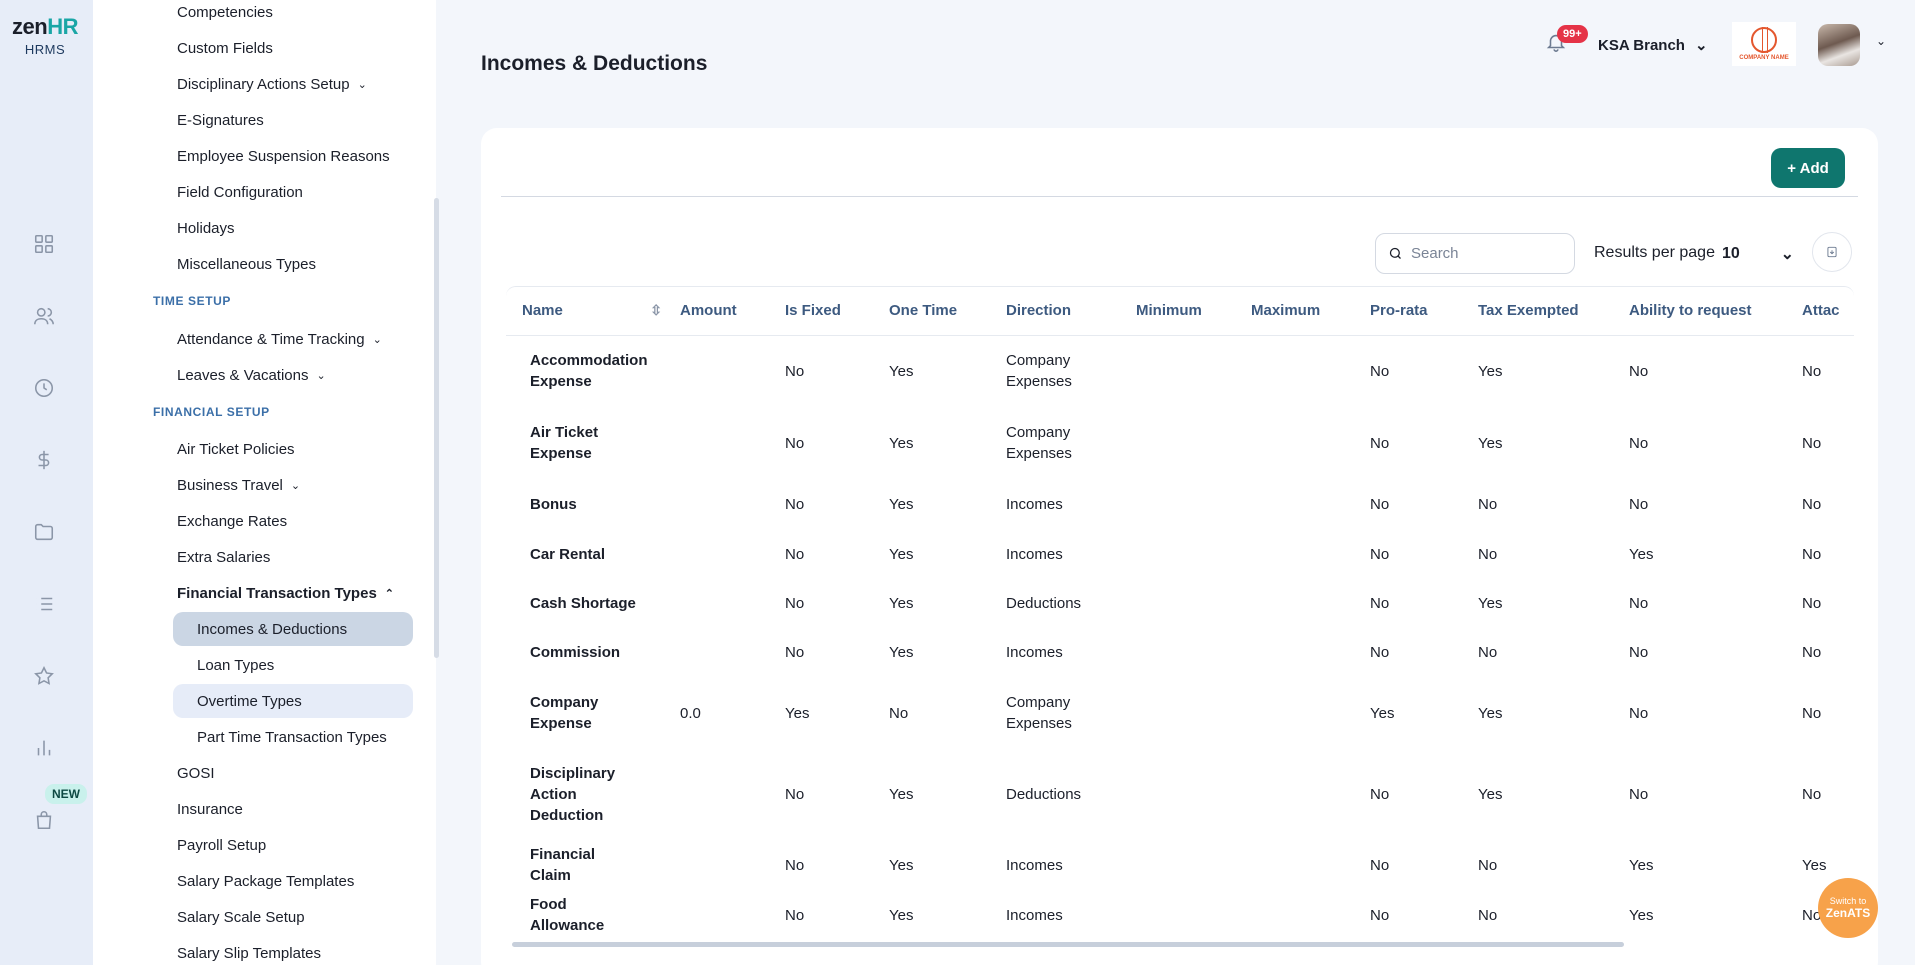 Image resolution: width=1915 pixels, height=965 pixels. What do you see at coordinates (656, 310) in the screenshot?
I see `sort-icon: ⇳` at bounding box center [656, 310].